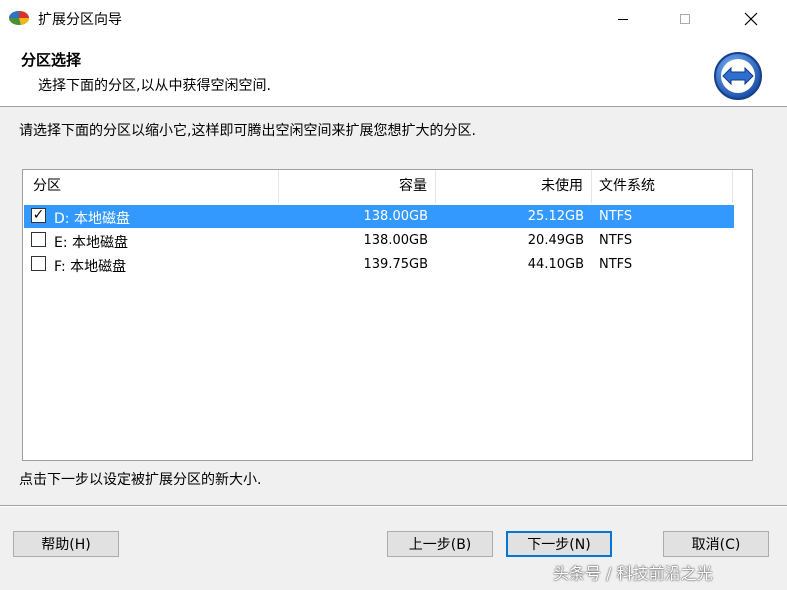 The height and width of the screenshot is (590, 787). I want to click on window-title: 扩展分区向导, so click(80, 20).